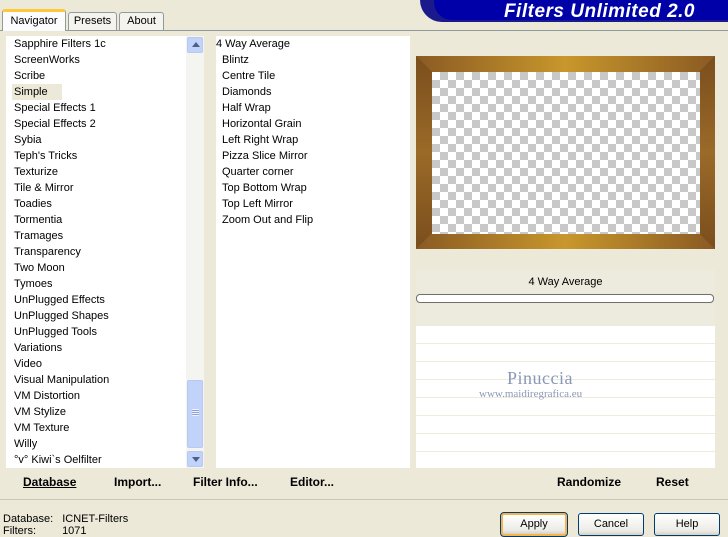  Describe the element at coordinates (611, 524) in the screenshot. I see `cancel-button: Cancel` at that location.